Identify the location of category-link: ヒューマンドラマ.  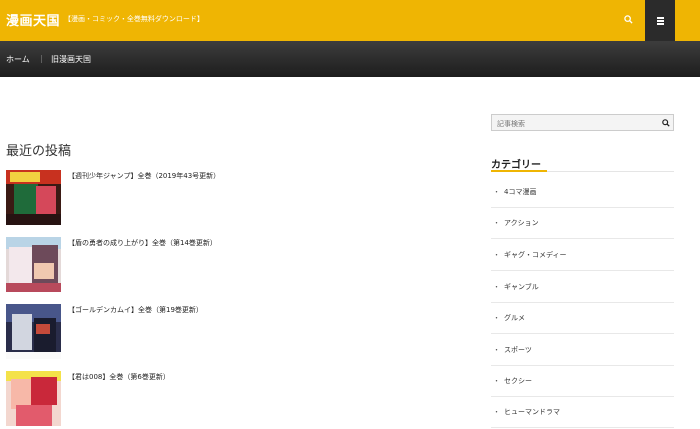
(532, 412).